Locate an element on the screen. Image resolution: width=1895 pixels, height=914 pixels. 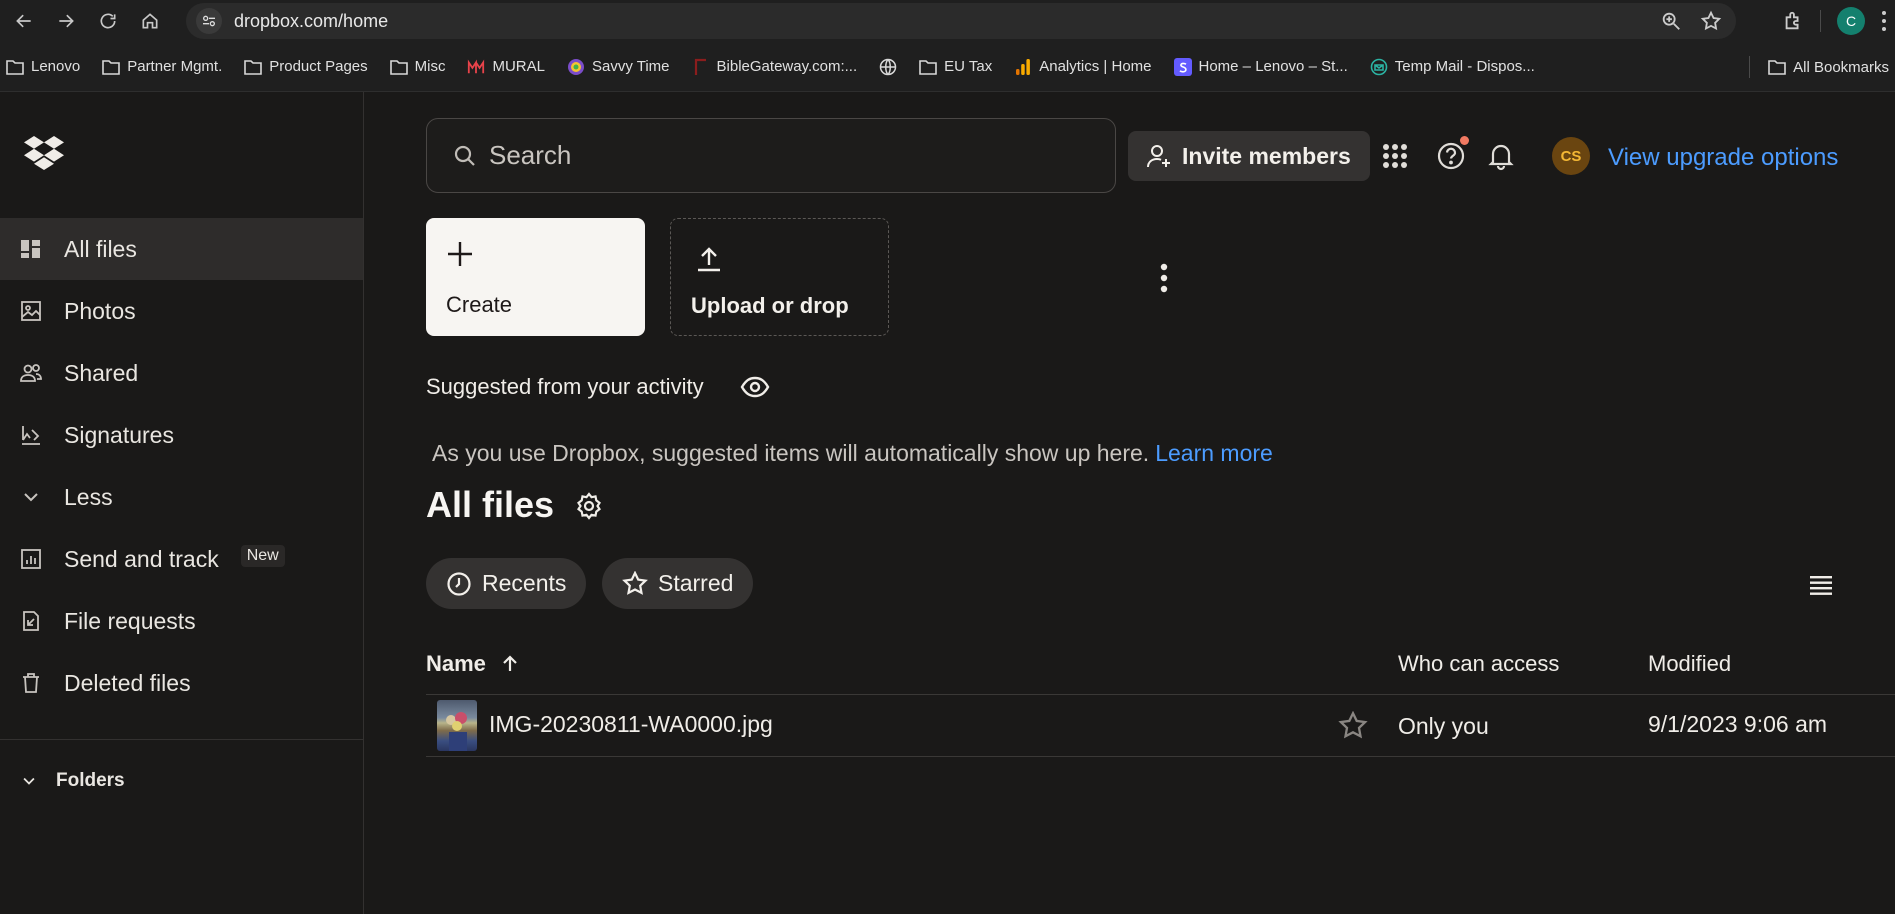
sidebar-item-shared: Shared is located at coordinates (181, 373).